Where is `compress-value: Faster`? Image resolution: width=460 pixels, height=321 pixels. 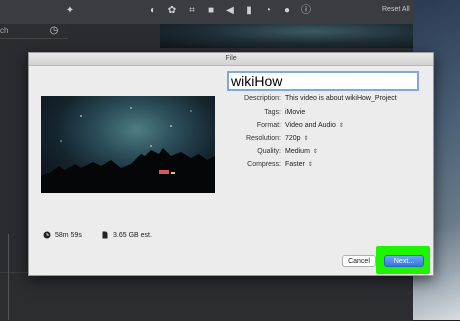
compress-value: Faster is located at coordinates (295, 164).